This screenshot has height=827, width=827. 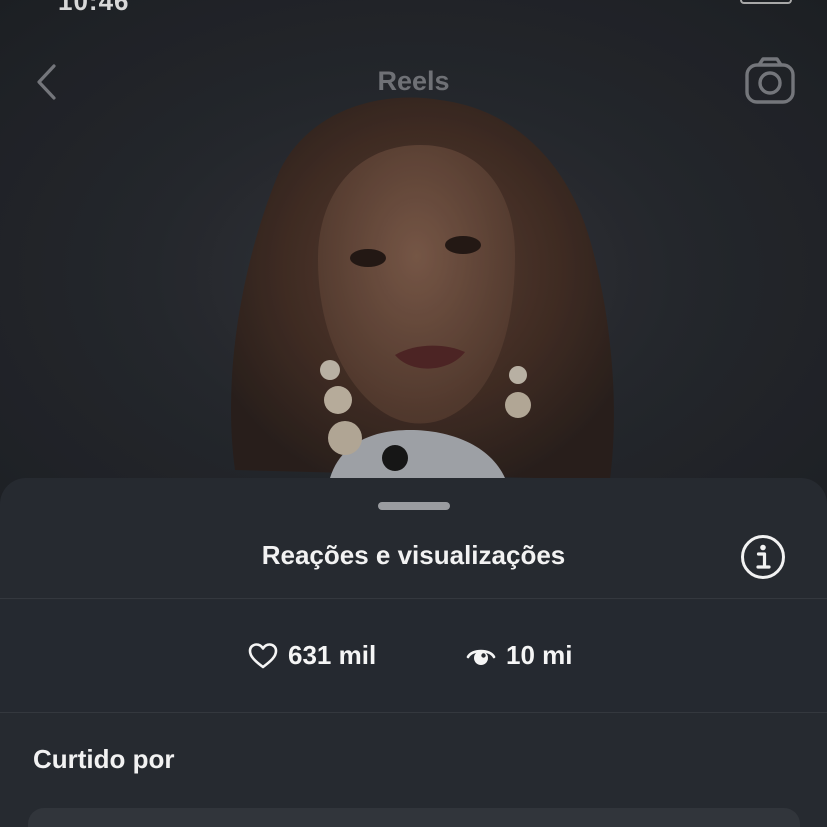 I want to click on info-icon, so click(x=763, y=557).